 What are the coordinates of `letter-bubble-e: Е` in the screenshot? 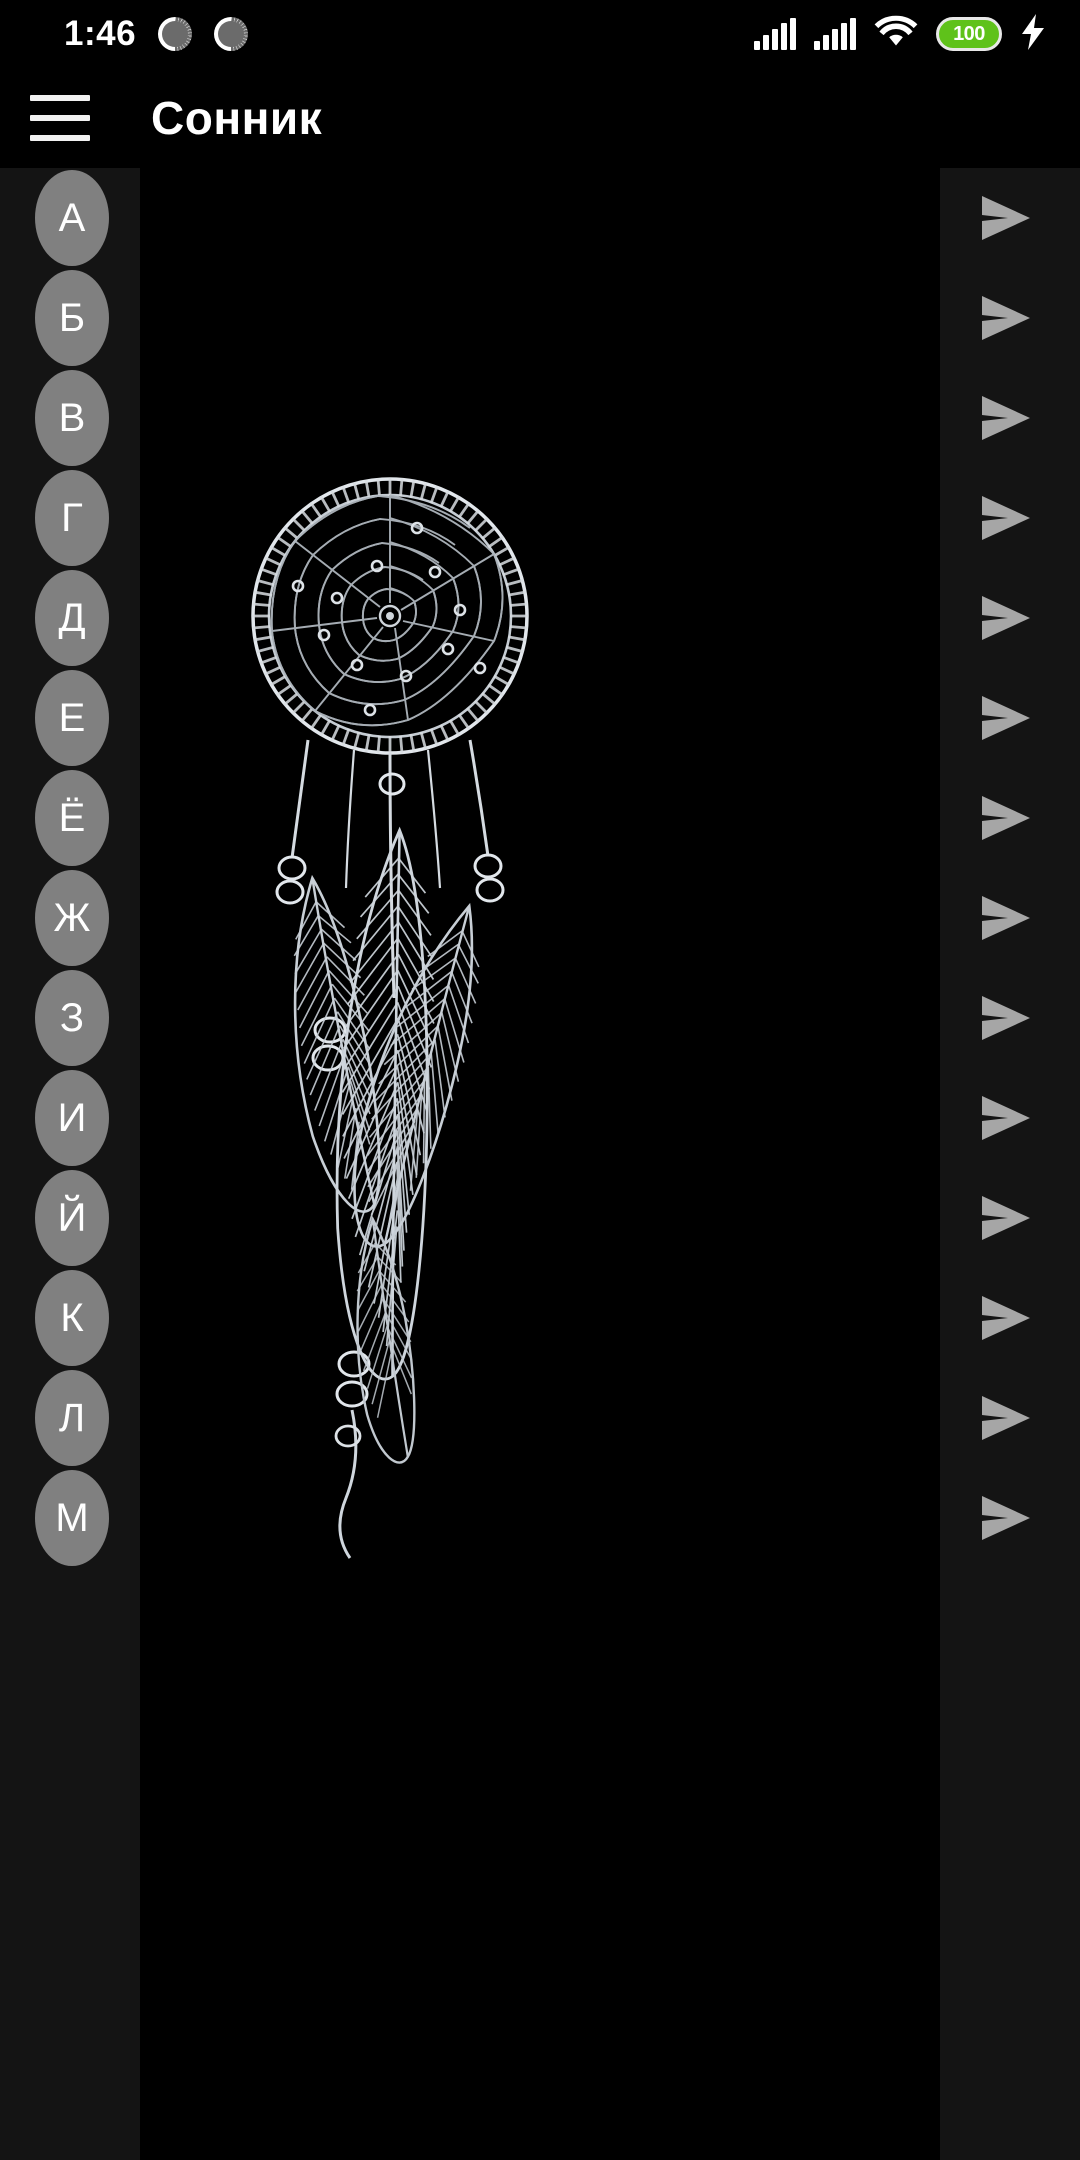 It's located at (72, 718).